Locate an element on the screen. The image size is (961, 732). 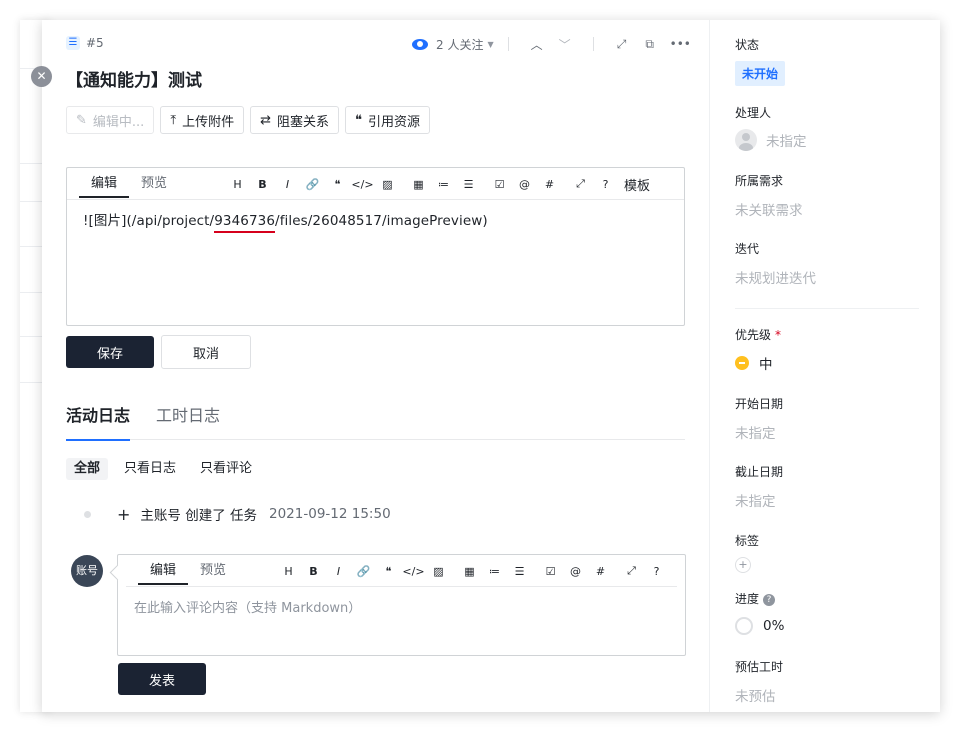
editor-toolbar: 编辑 预览 H B I 🔗 ❝ </> ▨ ▦ ≔ ☰ ☑ @ # ⤢ ? 模板 is located at coordinates (375, 184).